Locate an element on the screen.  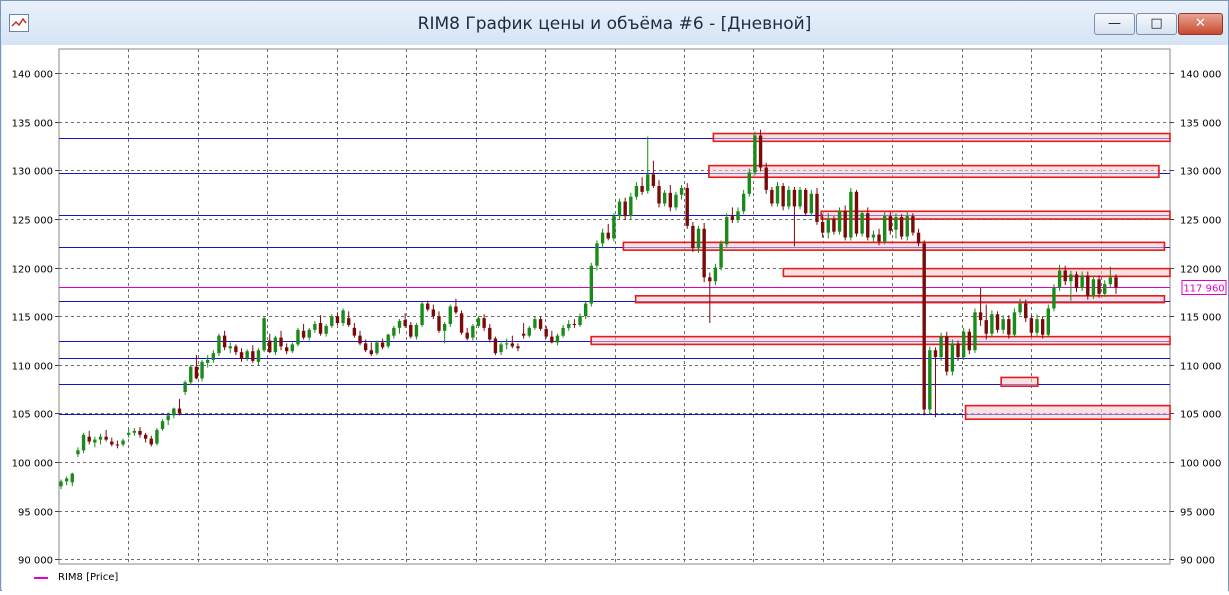
y-tick-label-right: 130 000 is located at coordinates (1200, 172).